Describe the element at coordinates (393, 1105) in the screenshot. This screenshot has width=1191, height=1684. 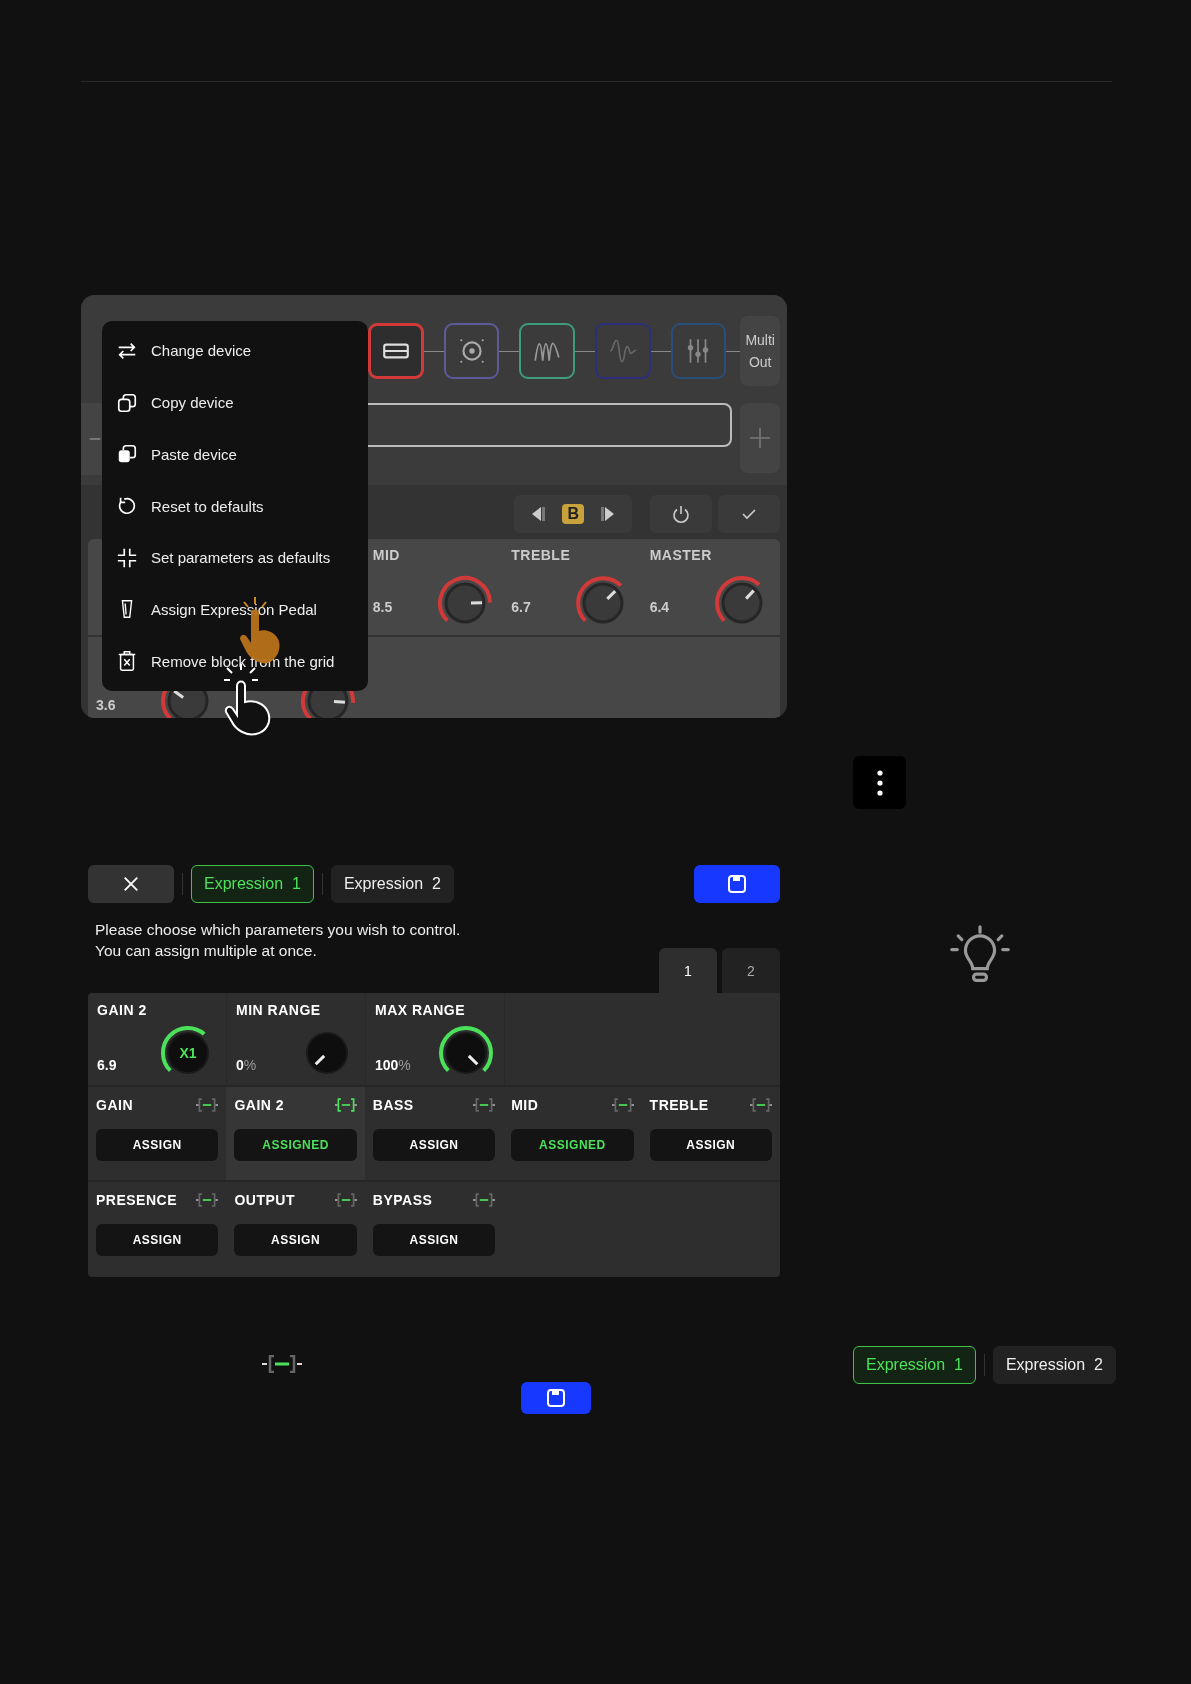
I see `parameter-label: BASS` at that location.